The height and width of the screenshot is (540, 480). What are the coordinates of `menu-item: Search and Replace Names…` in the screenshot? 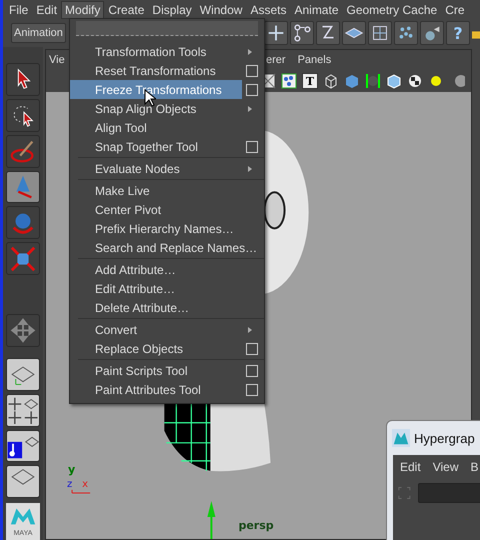 It's located at (167, 247).